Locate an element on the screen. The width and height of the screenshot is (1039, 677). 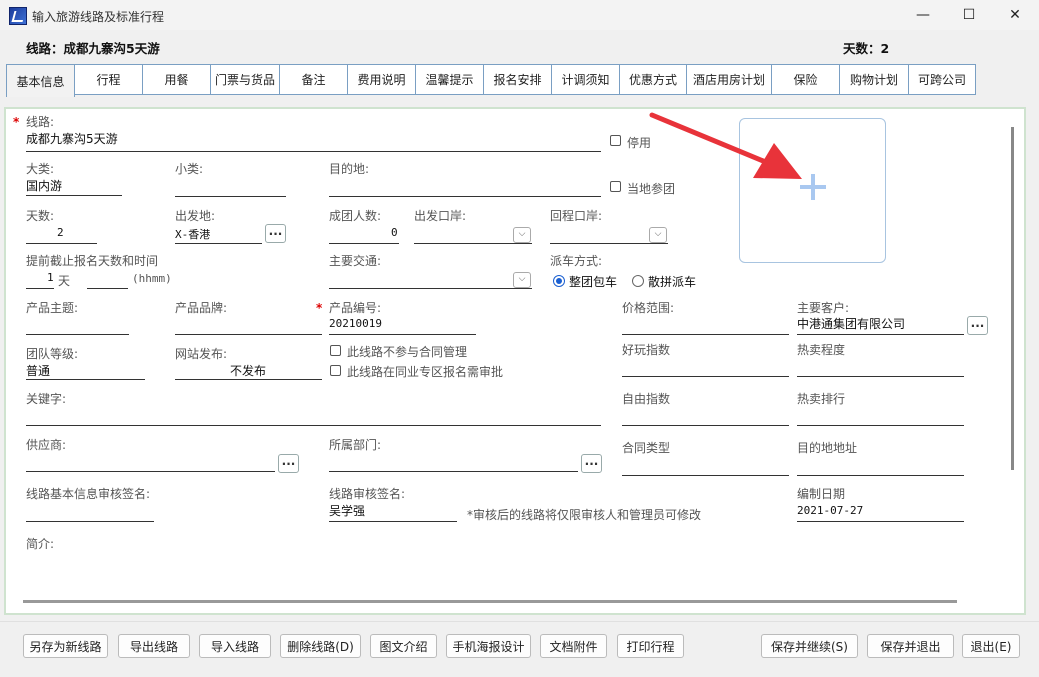
departure-input: X-香港 is located at coordinates (192, 234).